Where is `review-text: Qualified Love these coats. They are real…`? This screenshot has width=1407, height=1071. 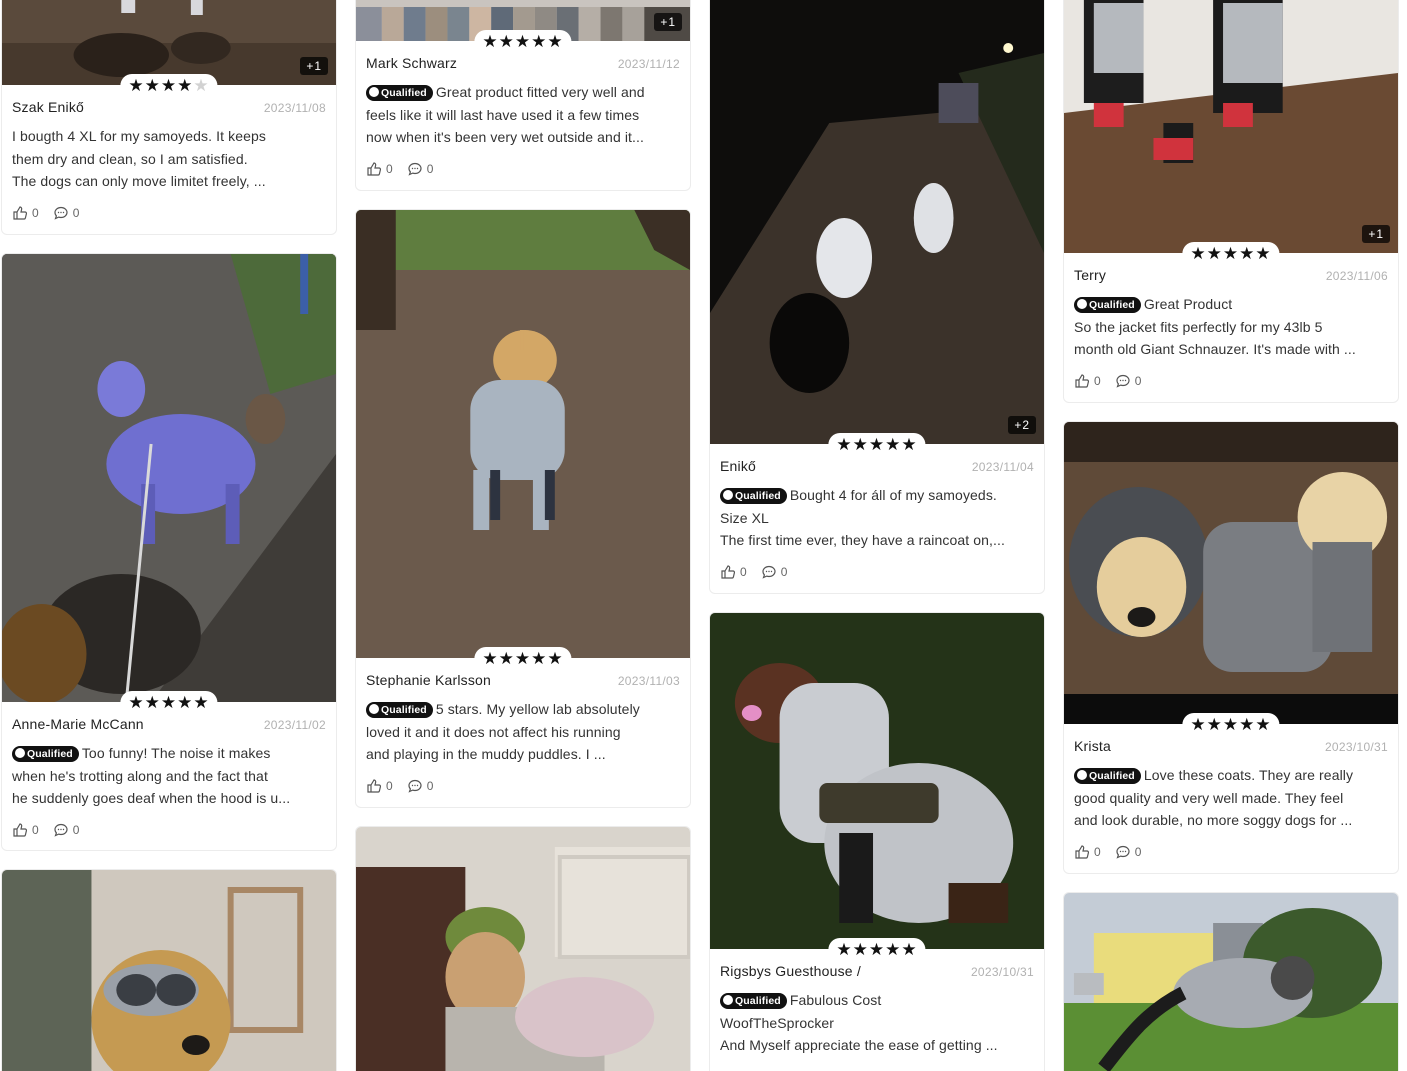 review-text: Qualified Love these coats. They are real… is located at coordinates (1231, 798).